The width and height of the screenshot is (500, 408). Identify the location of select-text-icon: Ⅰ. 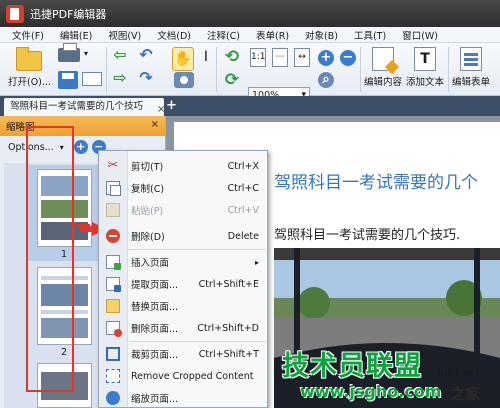
(206, 57).